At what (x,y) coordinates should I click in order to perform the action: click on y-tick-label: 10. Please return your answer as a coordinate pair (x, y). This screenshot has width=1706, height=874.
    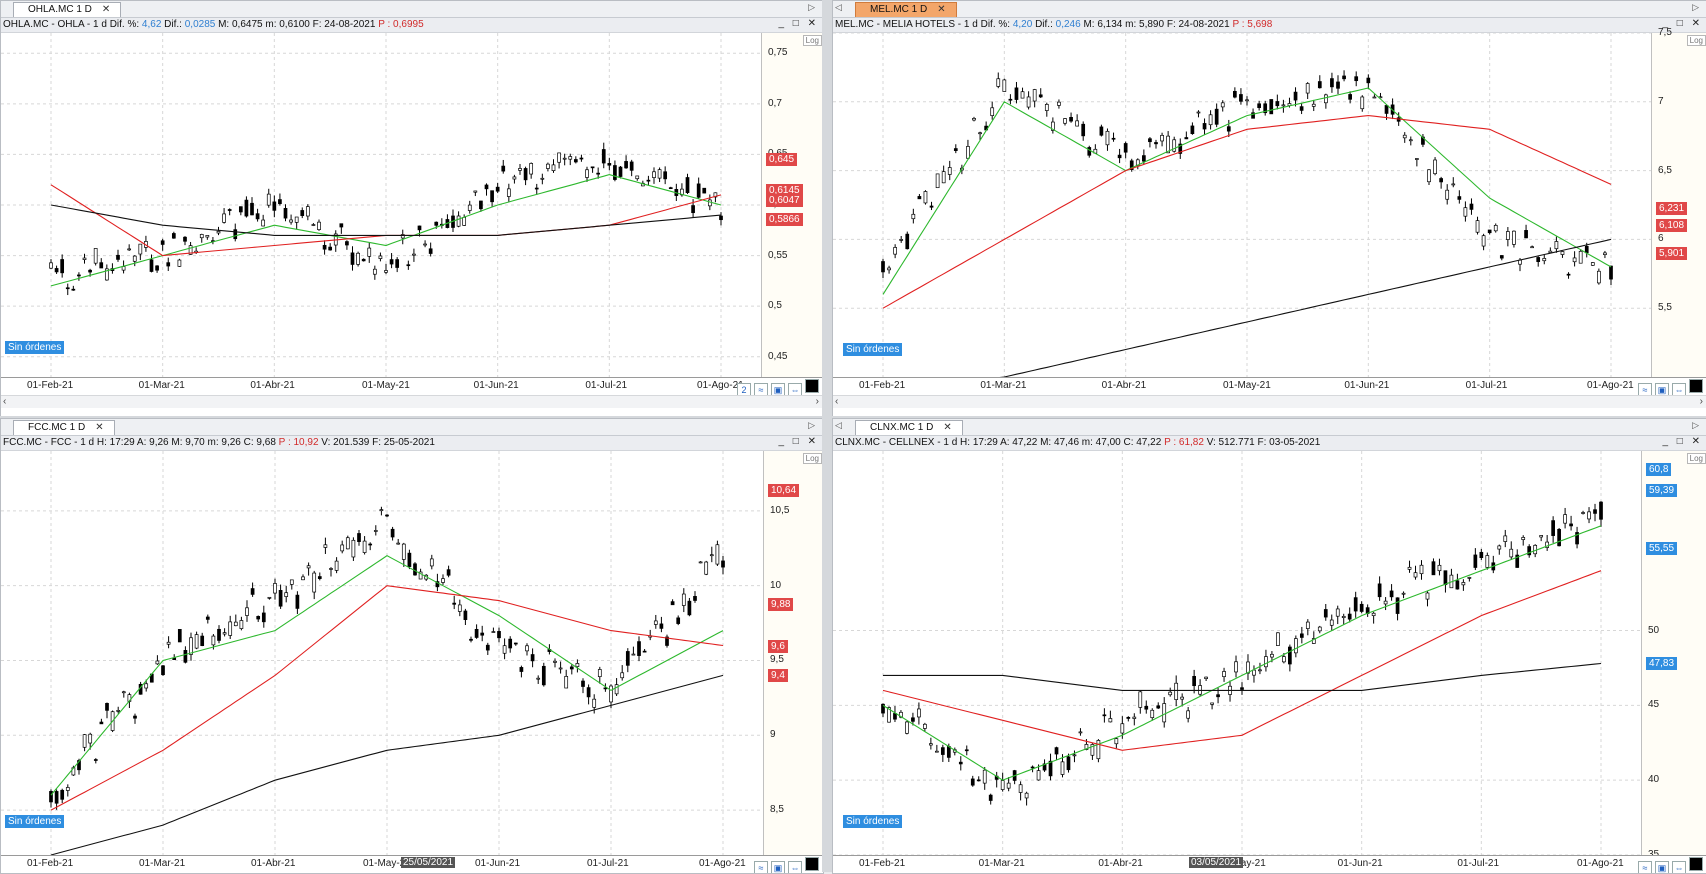
    Looking at the image, I should click on (776, 585).